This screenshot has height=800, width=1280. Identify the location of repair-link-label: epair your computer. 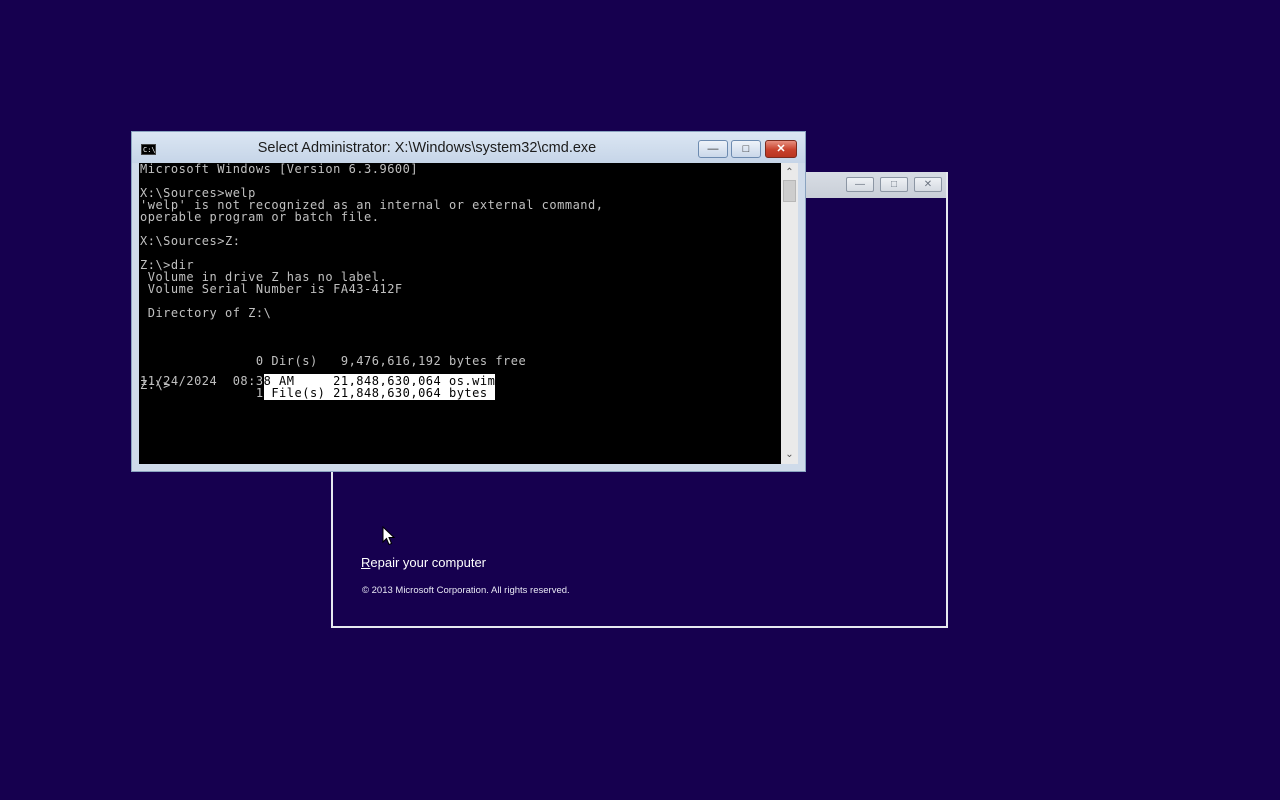
(428, 562).